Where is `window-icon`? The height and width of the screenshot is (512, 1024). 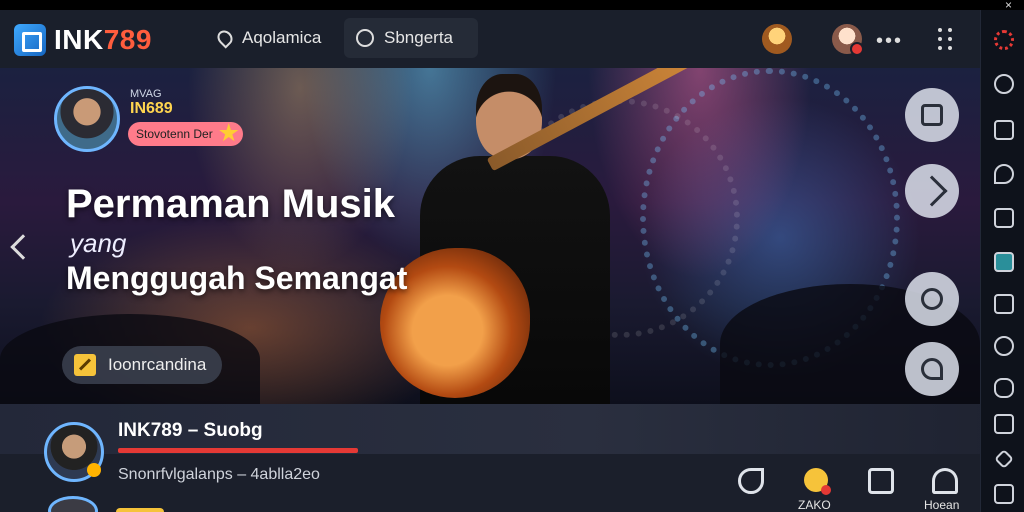 window-icon is located at coordinates (1004, 130).